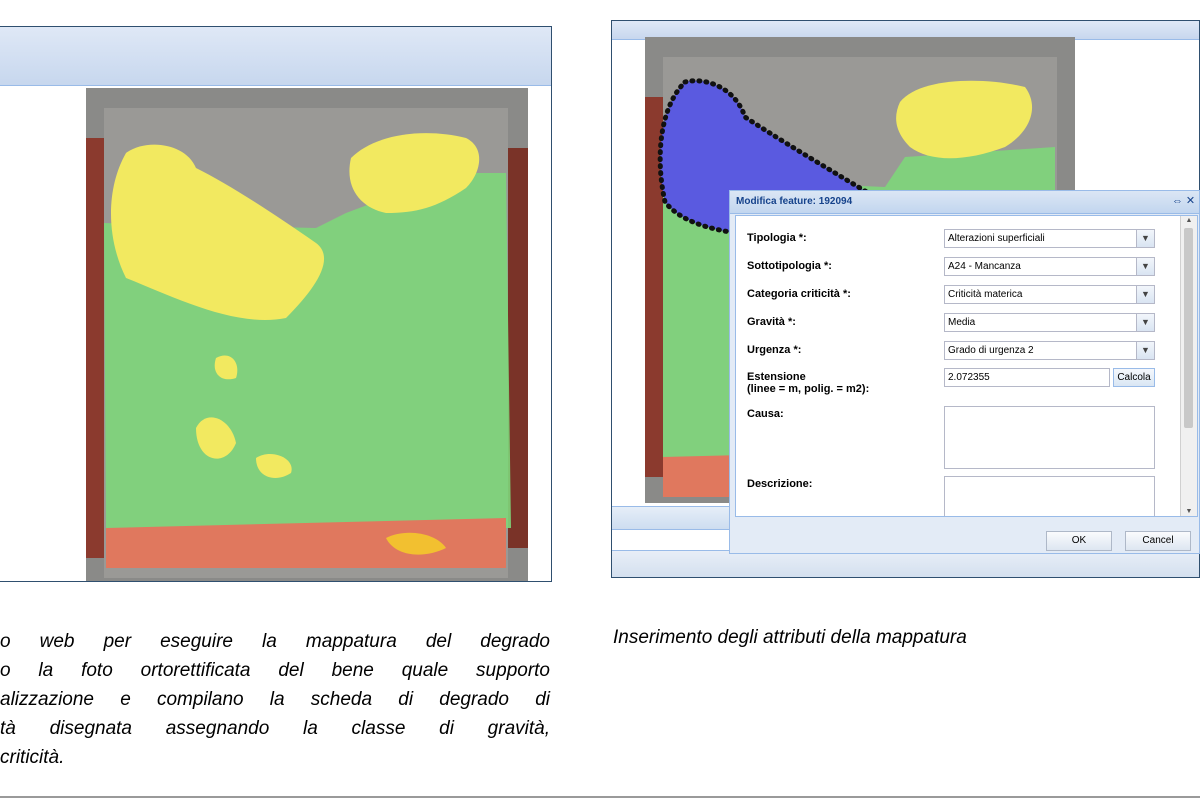 The width and height of the screenshot is (1200, 800). Describe the element at coordinates (794, 201) in the screenshot. I see `dialog-title: Modifica feature: 192094` at that location.